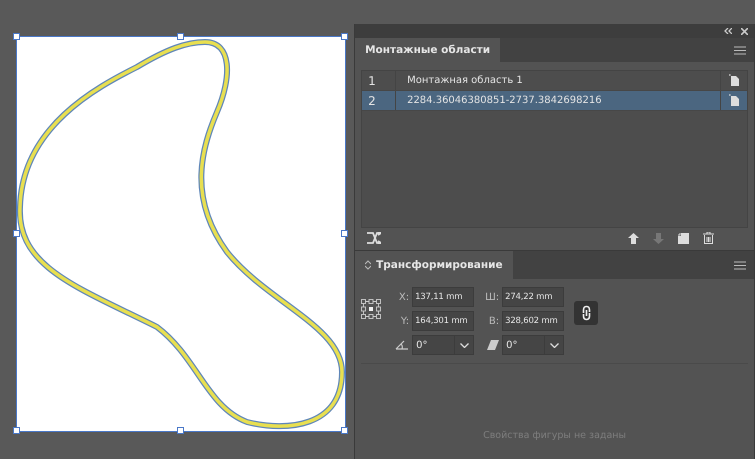  I want to click on rearrange-icon, so click(374, 238).